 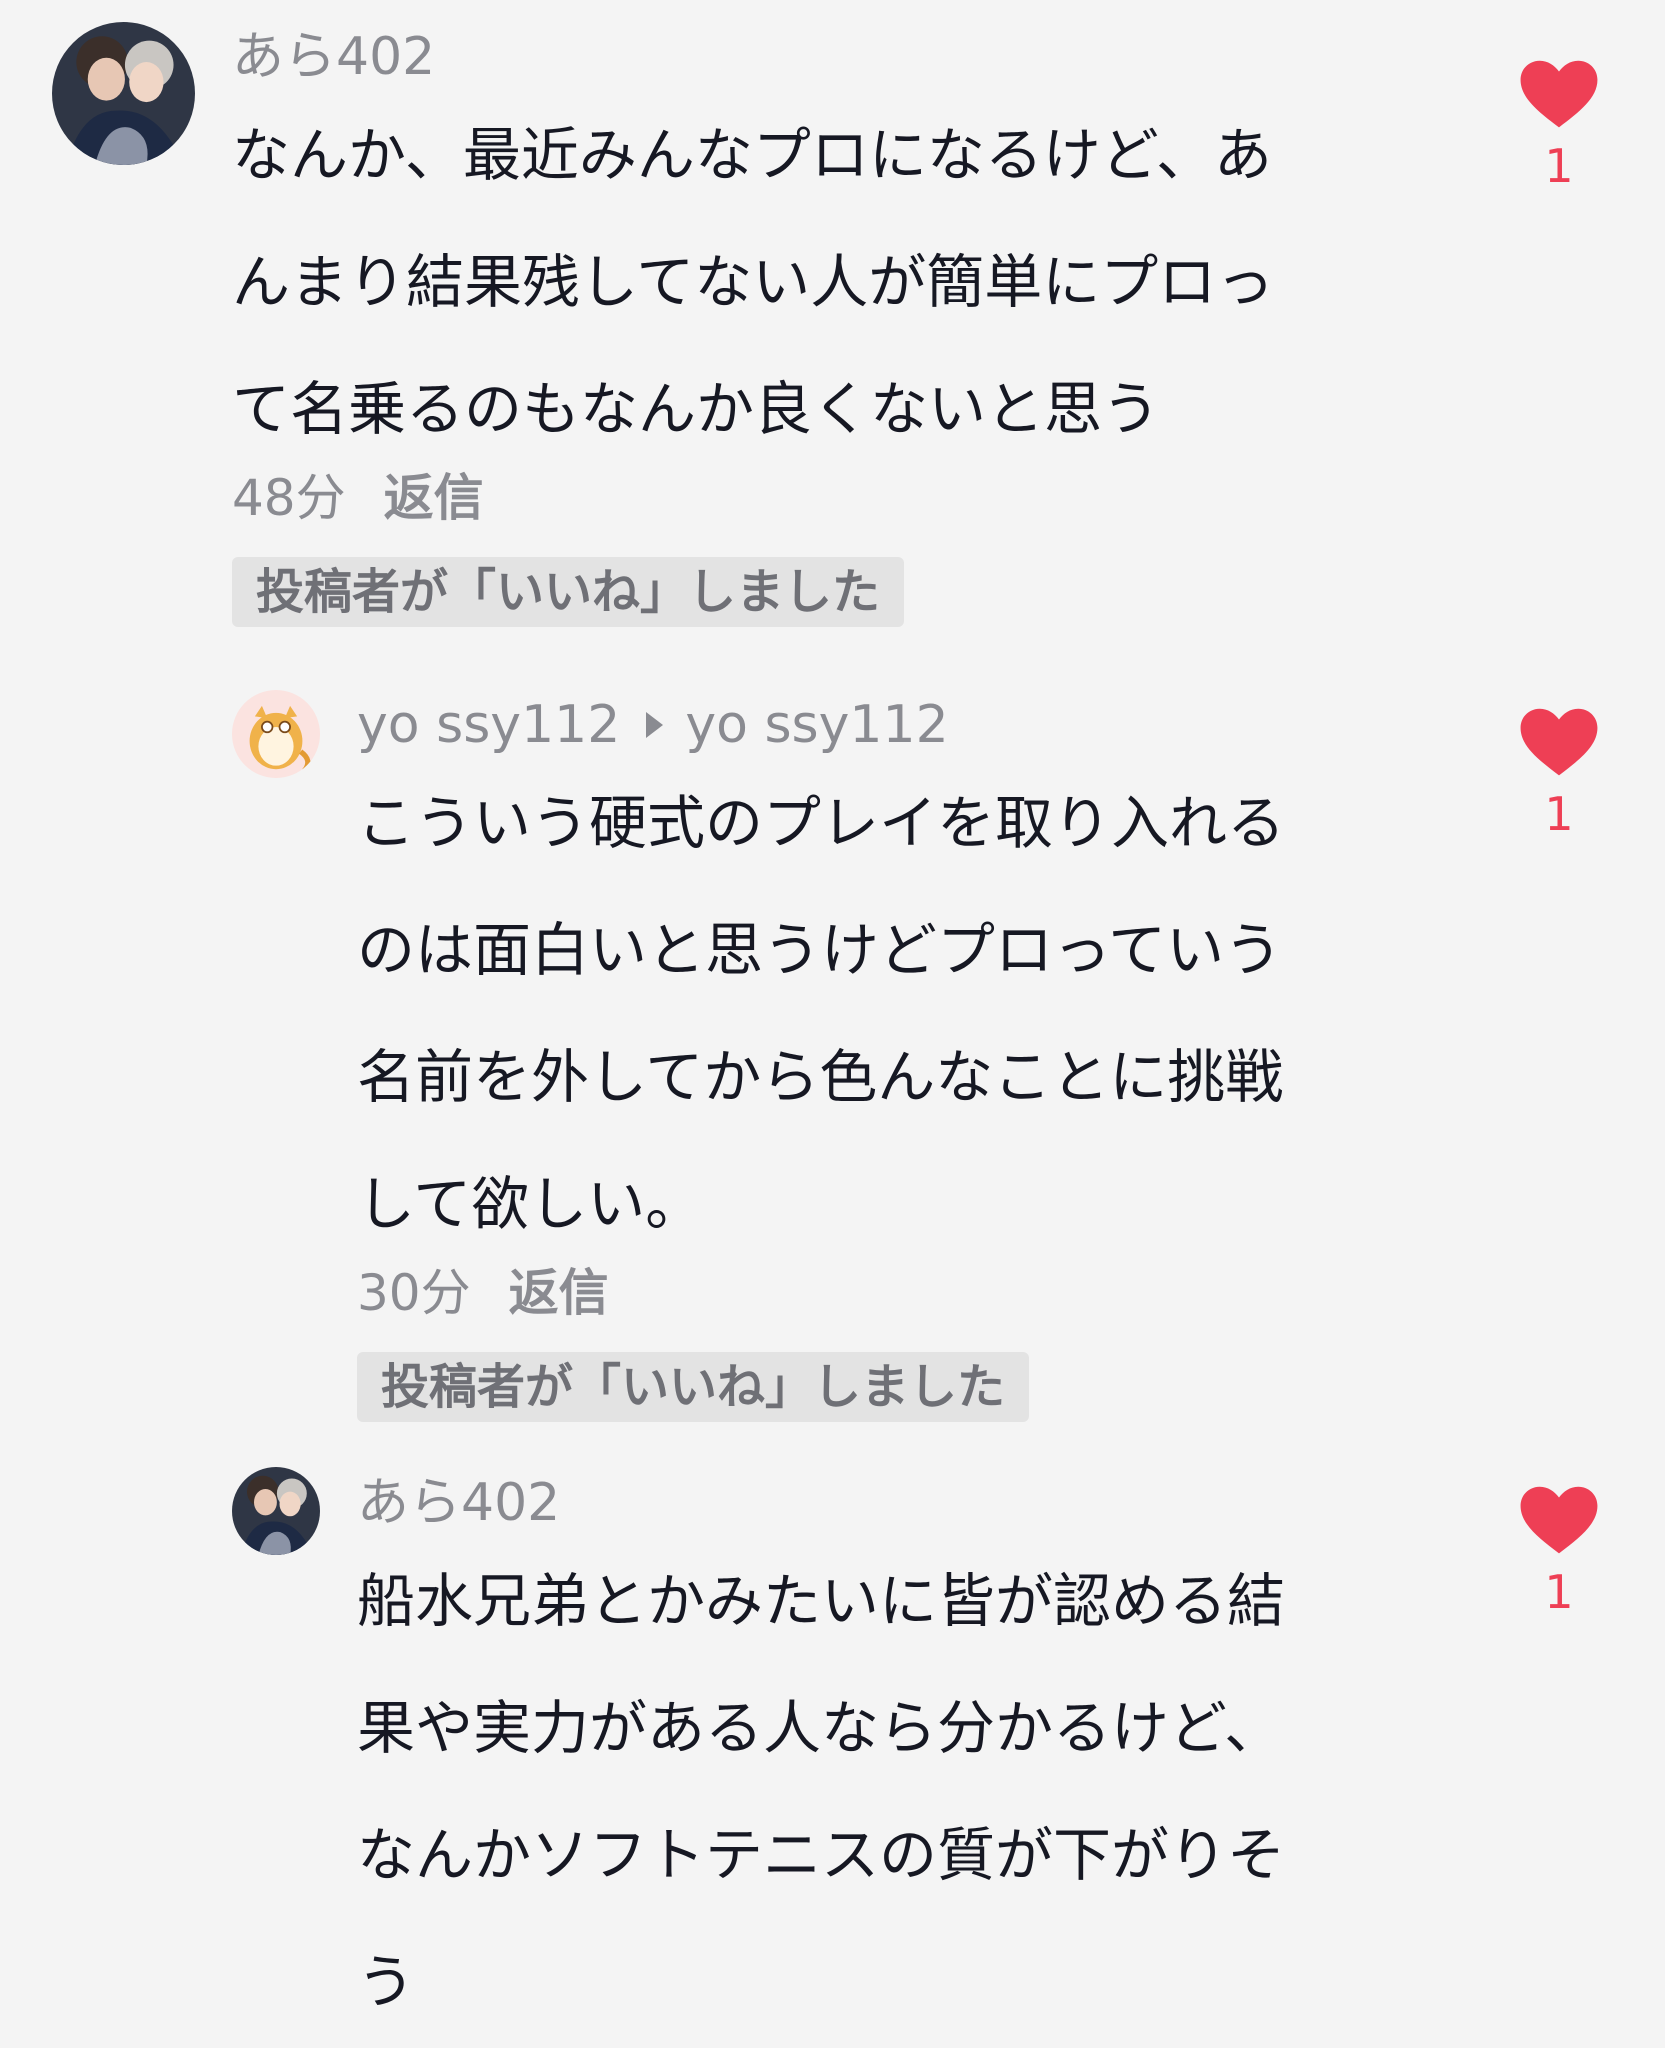 What do you see at coordinates (820, 1728) in the screenshot?
I see `comment-text-line: 果や実力がある人なら分かるけど、` at bounding box center [820, 1728].